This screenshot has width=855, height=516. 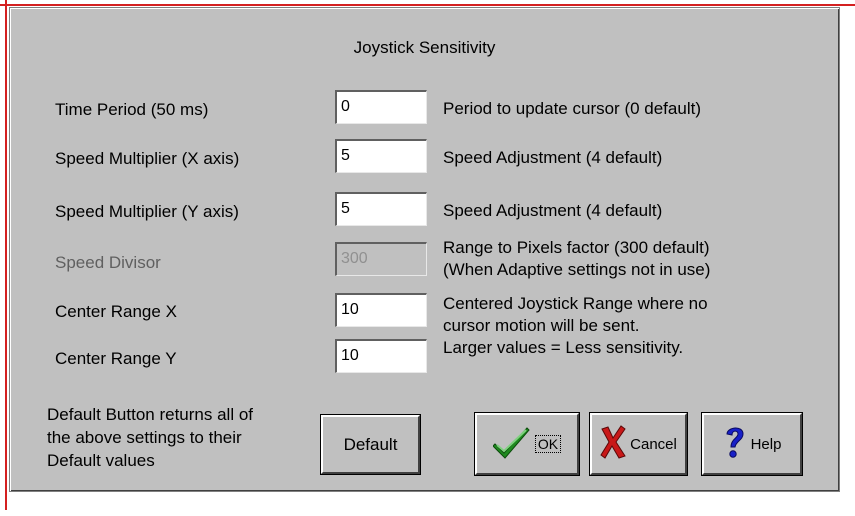 I want to click on center-range-y-input: 10, so click(x=381, y=356).